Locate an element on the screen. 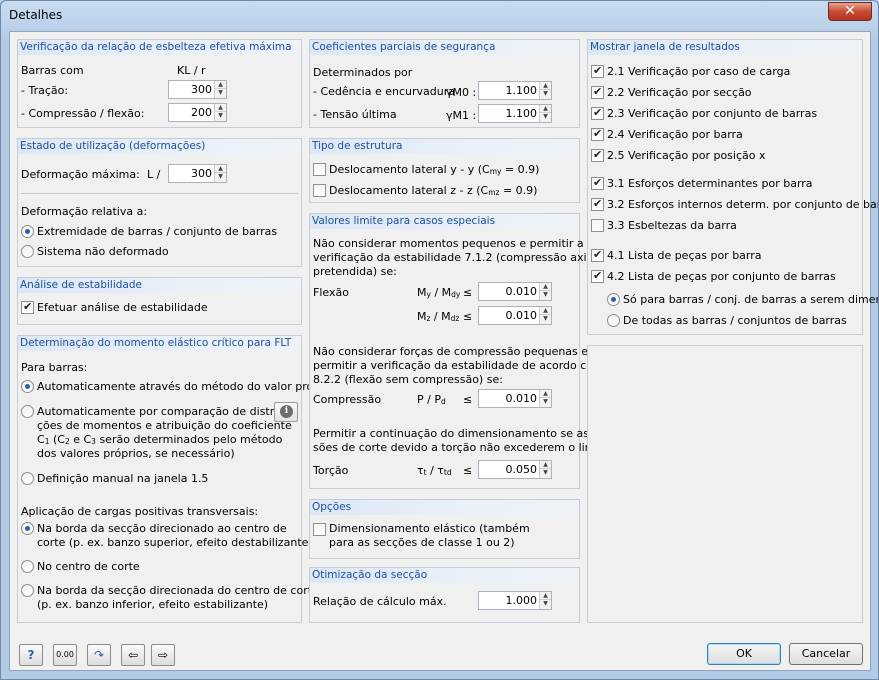  load-destabilizing-radio is located at coordinates (27, 528).